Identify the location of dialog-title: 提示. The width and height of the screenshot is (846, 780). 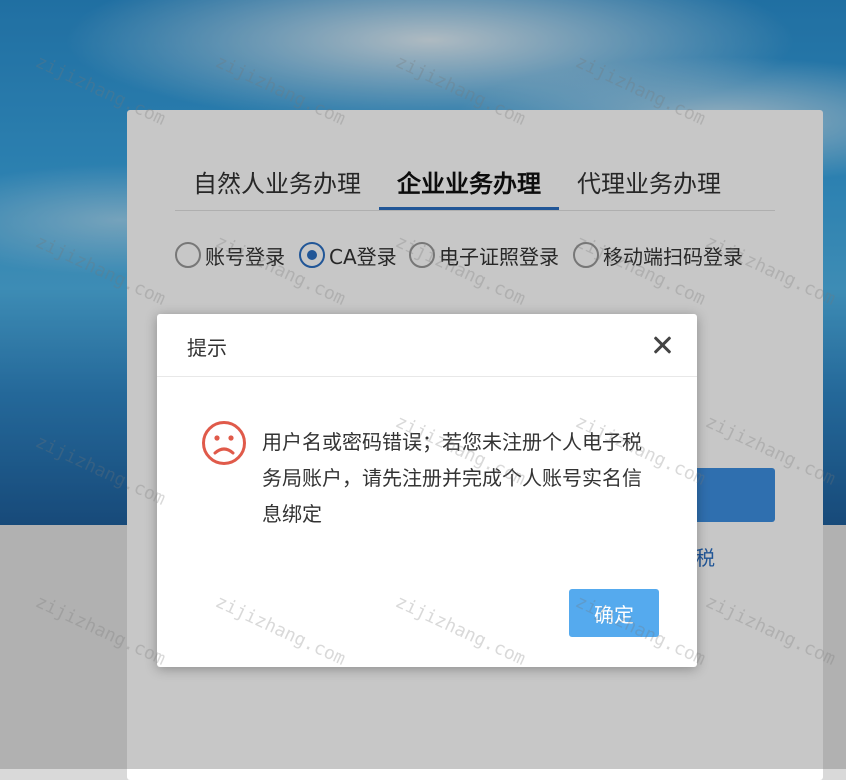
(207, 348).